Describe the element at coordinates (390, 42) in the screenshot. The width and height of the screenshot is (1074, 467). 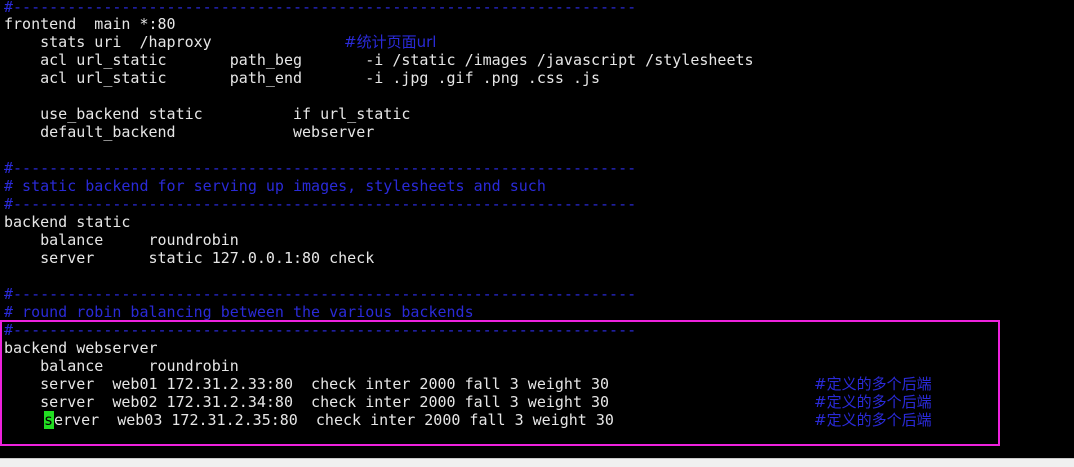
I see `stats-uri-comment: #统计页面url` at that location.